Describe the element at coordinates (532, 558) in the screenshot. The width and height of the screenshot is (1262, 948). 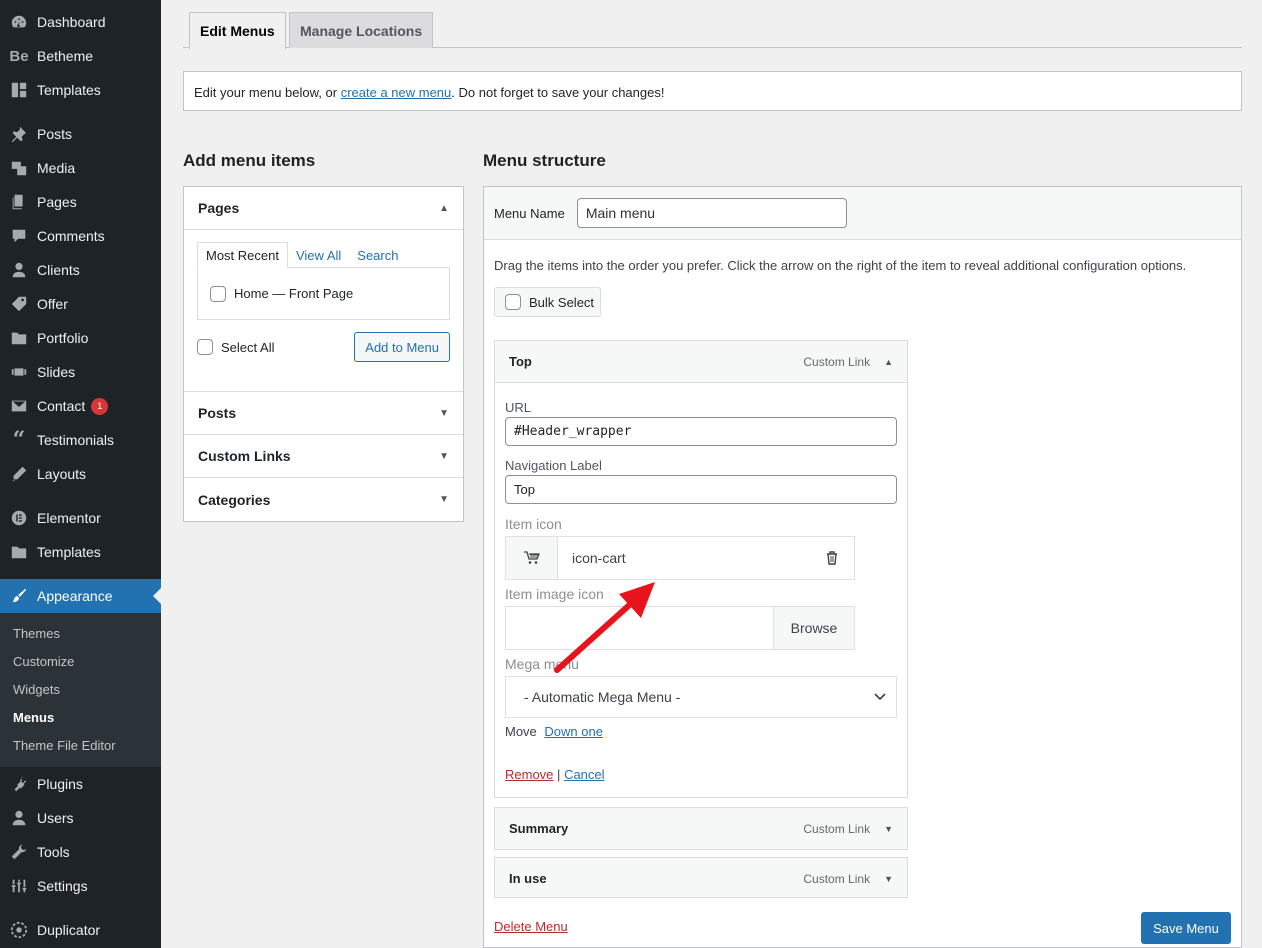
I see `cart-icon` at that location.